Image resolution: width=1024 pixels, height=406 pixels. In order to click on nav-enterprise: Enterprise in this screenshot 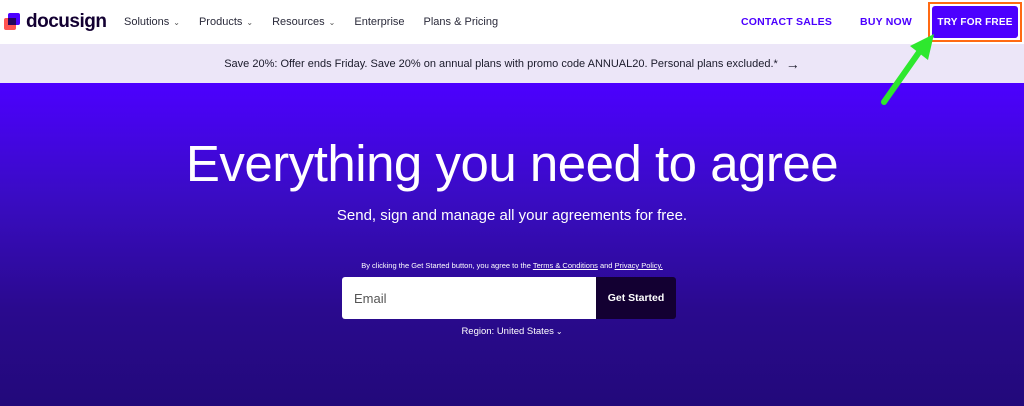, I will do `click(379, 22)`.